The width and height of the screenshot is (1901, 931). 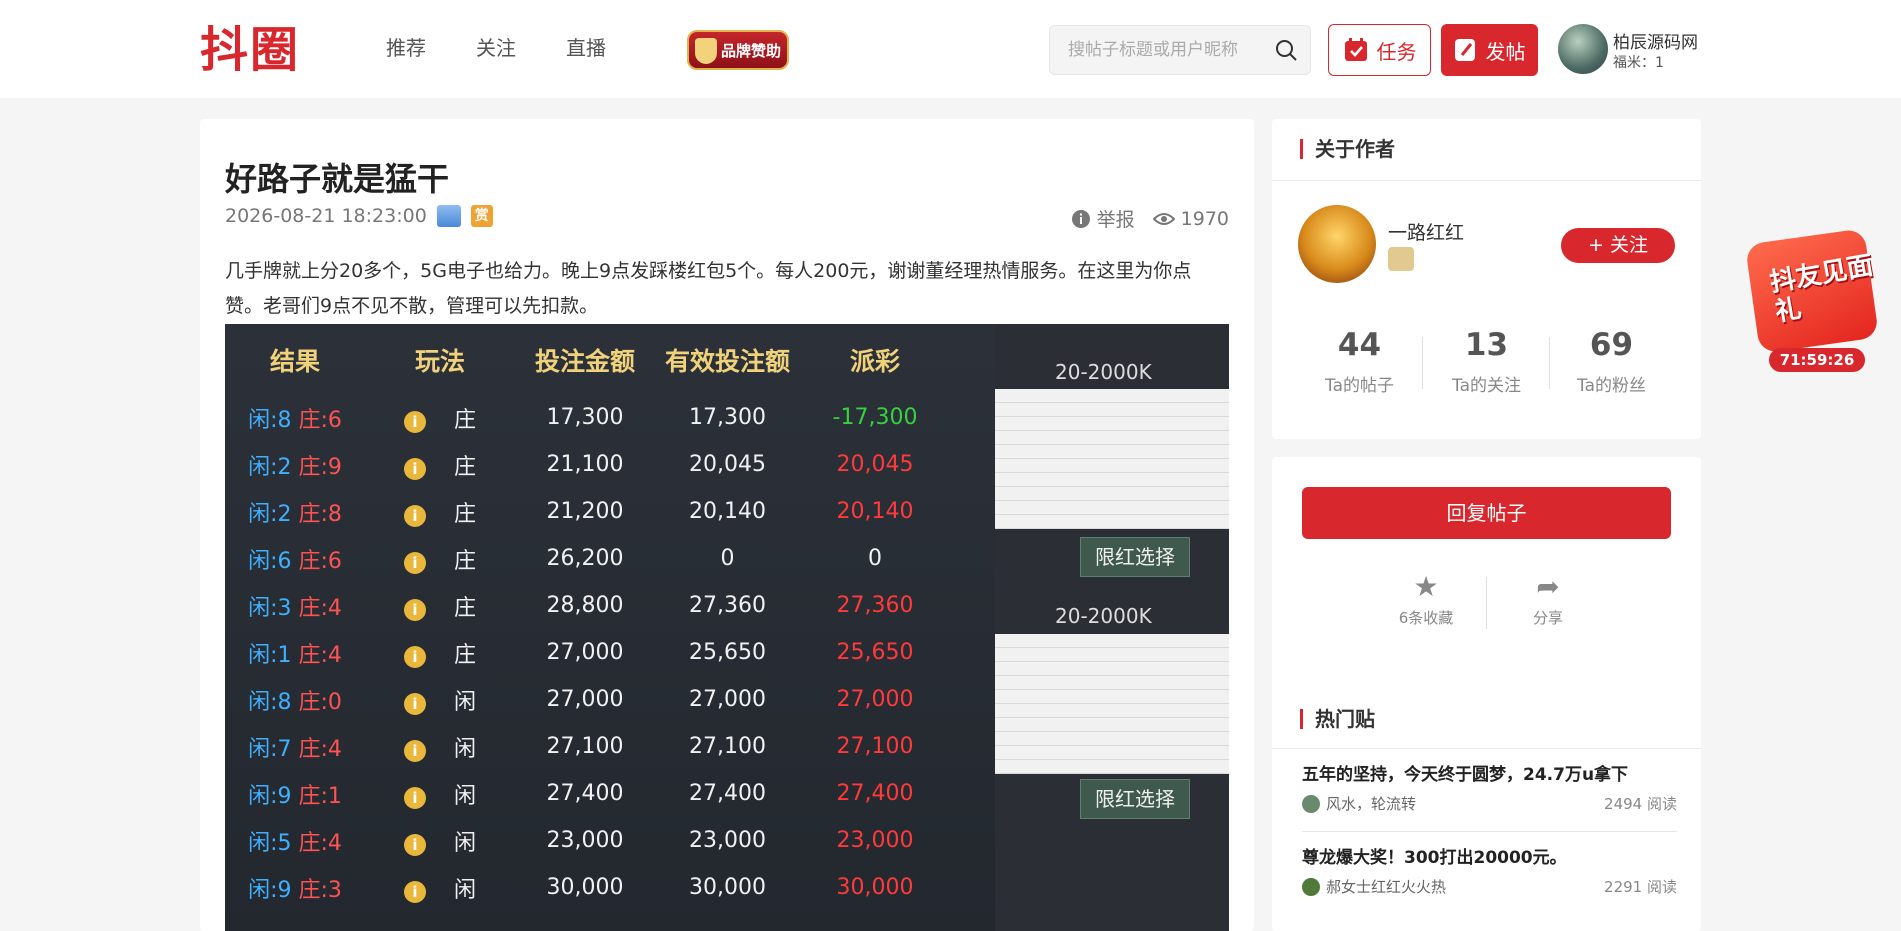 What do you see at coordinates (1548, 597) in the screenshot?
I see `share-button: ➦ 分享` at bounding box center [1548, 597].